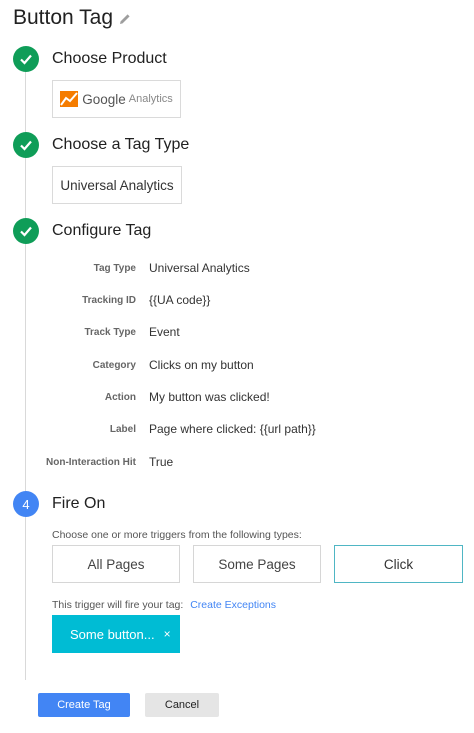  I want to click on google-analytics-logo: Google Analytics, so click(116, 99).